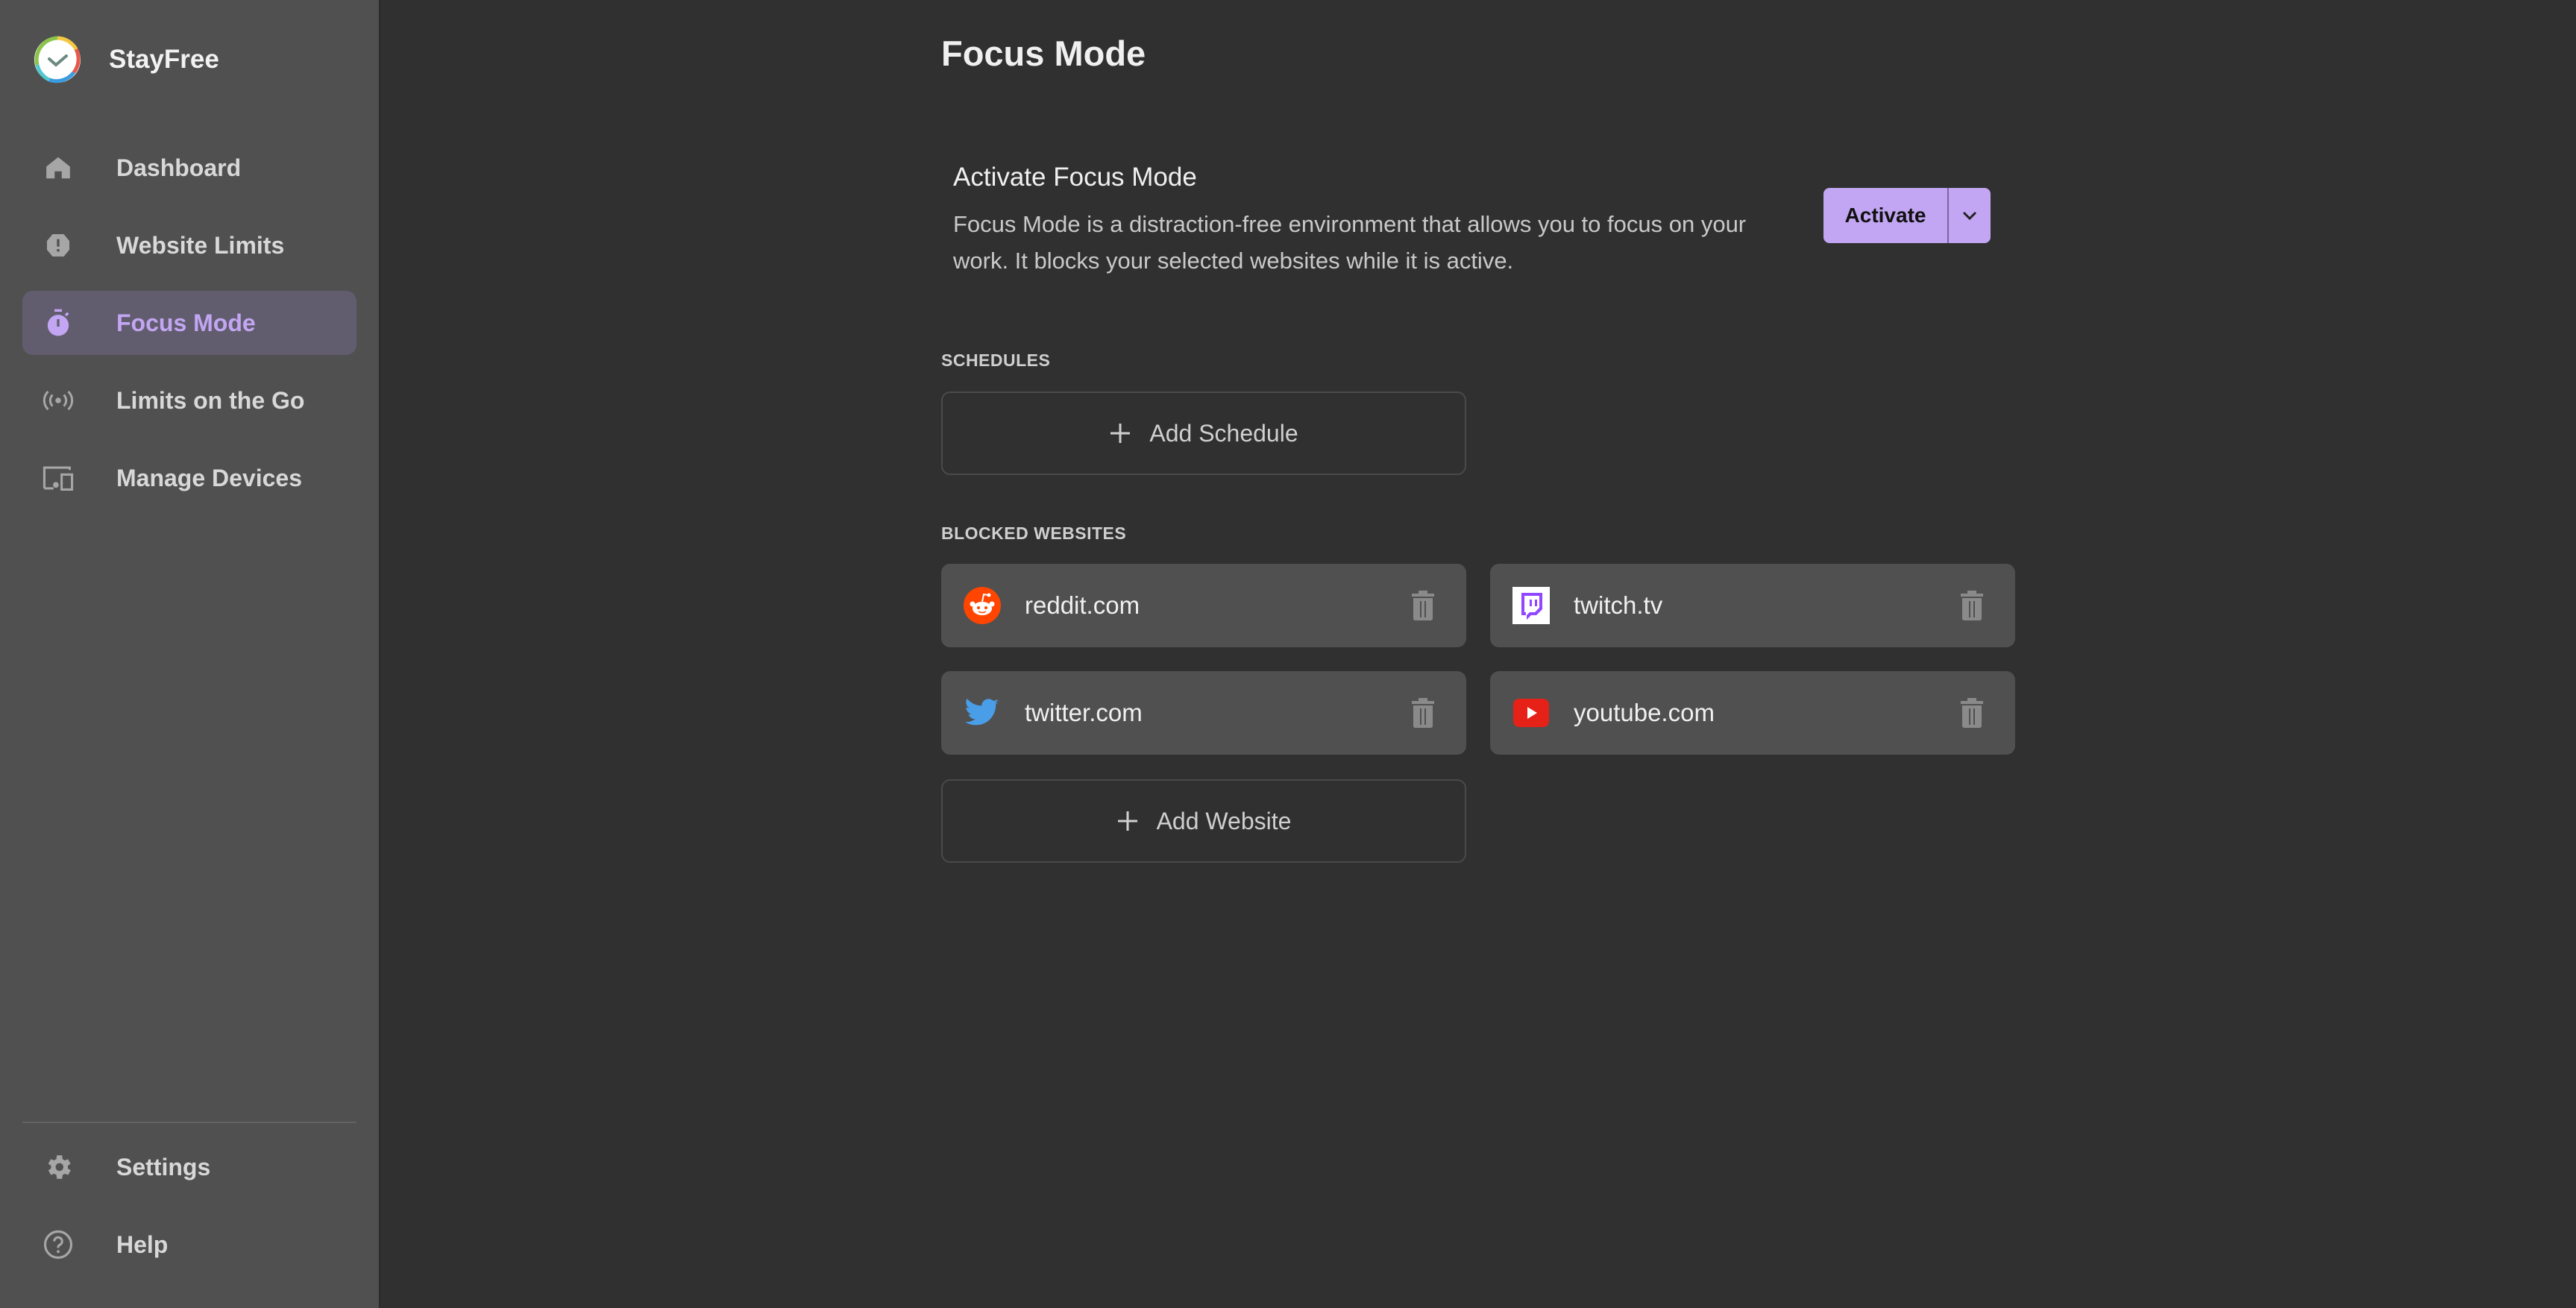  I want to click on alert-octagon-icon, so click(58, 245).